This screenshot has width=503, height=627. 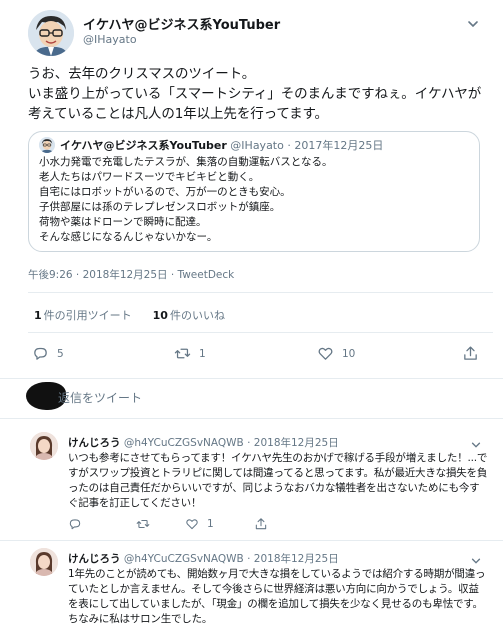 What do you see at coordinates (48, 353) in the screenshot?
I see `reply-button: 5` at bounding box center [48, 353].